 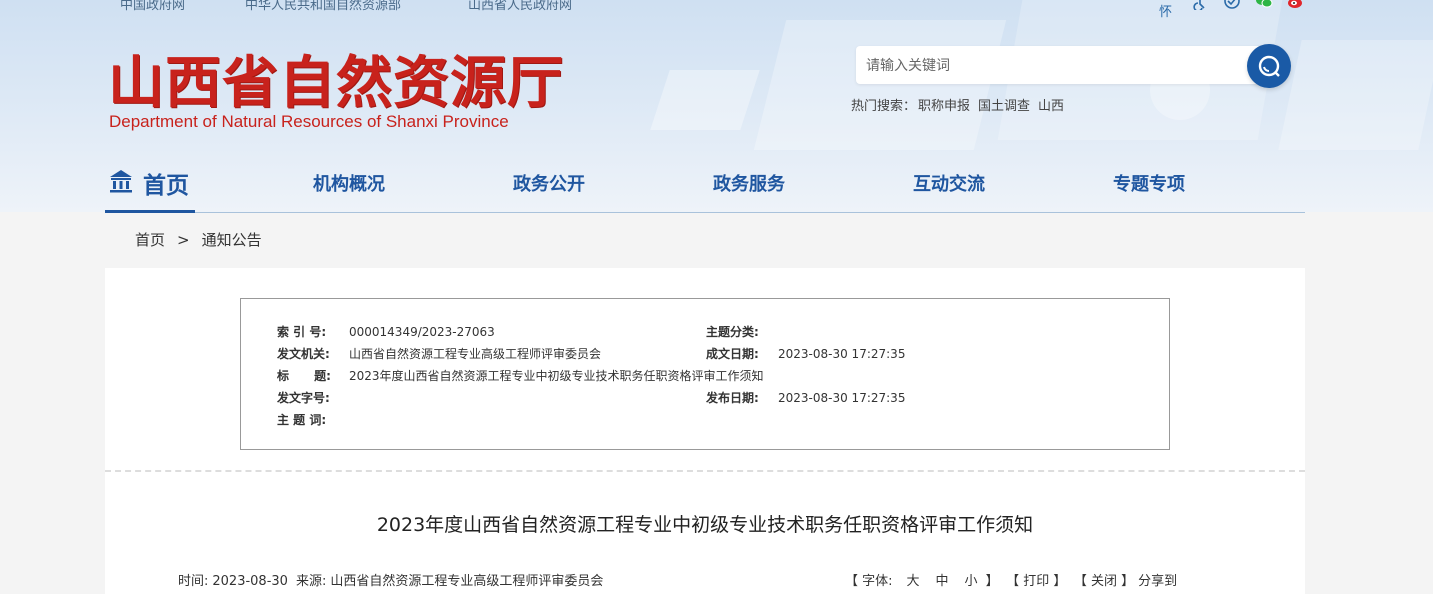 What do you see at coordinates (152, 6) in the screenshot?
I see `top-link-gov: 中国政府网` at bounding box center [152, 6].